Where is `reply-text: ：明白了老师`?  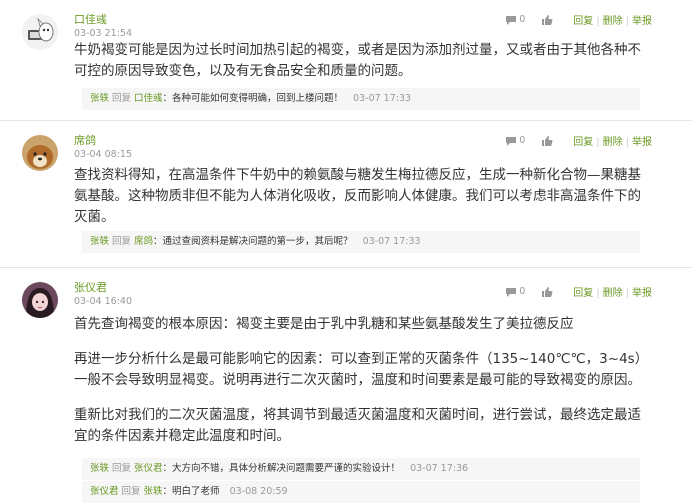
reply-text: ：明白了老师 is located at coordinates (191, 491).